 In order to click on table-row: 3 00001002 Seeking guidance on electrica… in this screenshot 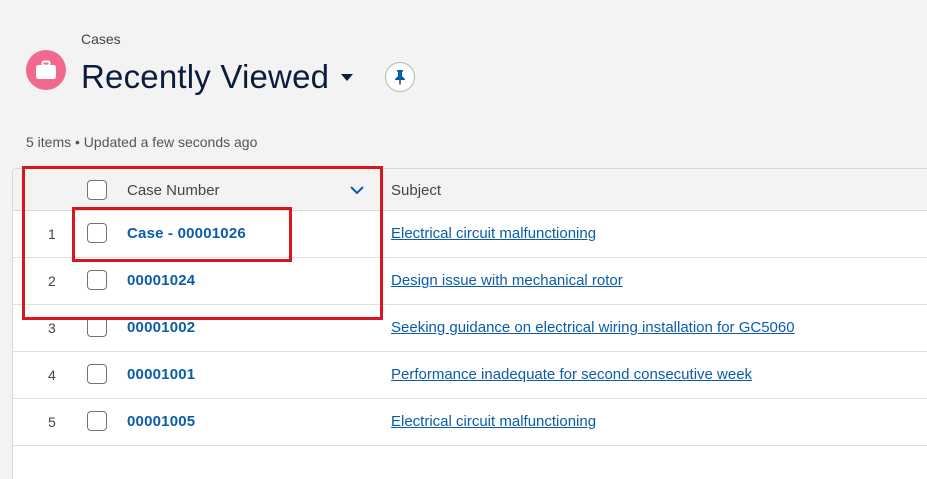, I will do `click(470, 328)`.